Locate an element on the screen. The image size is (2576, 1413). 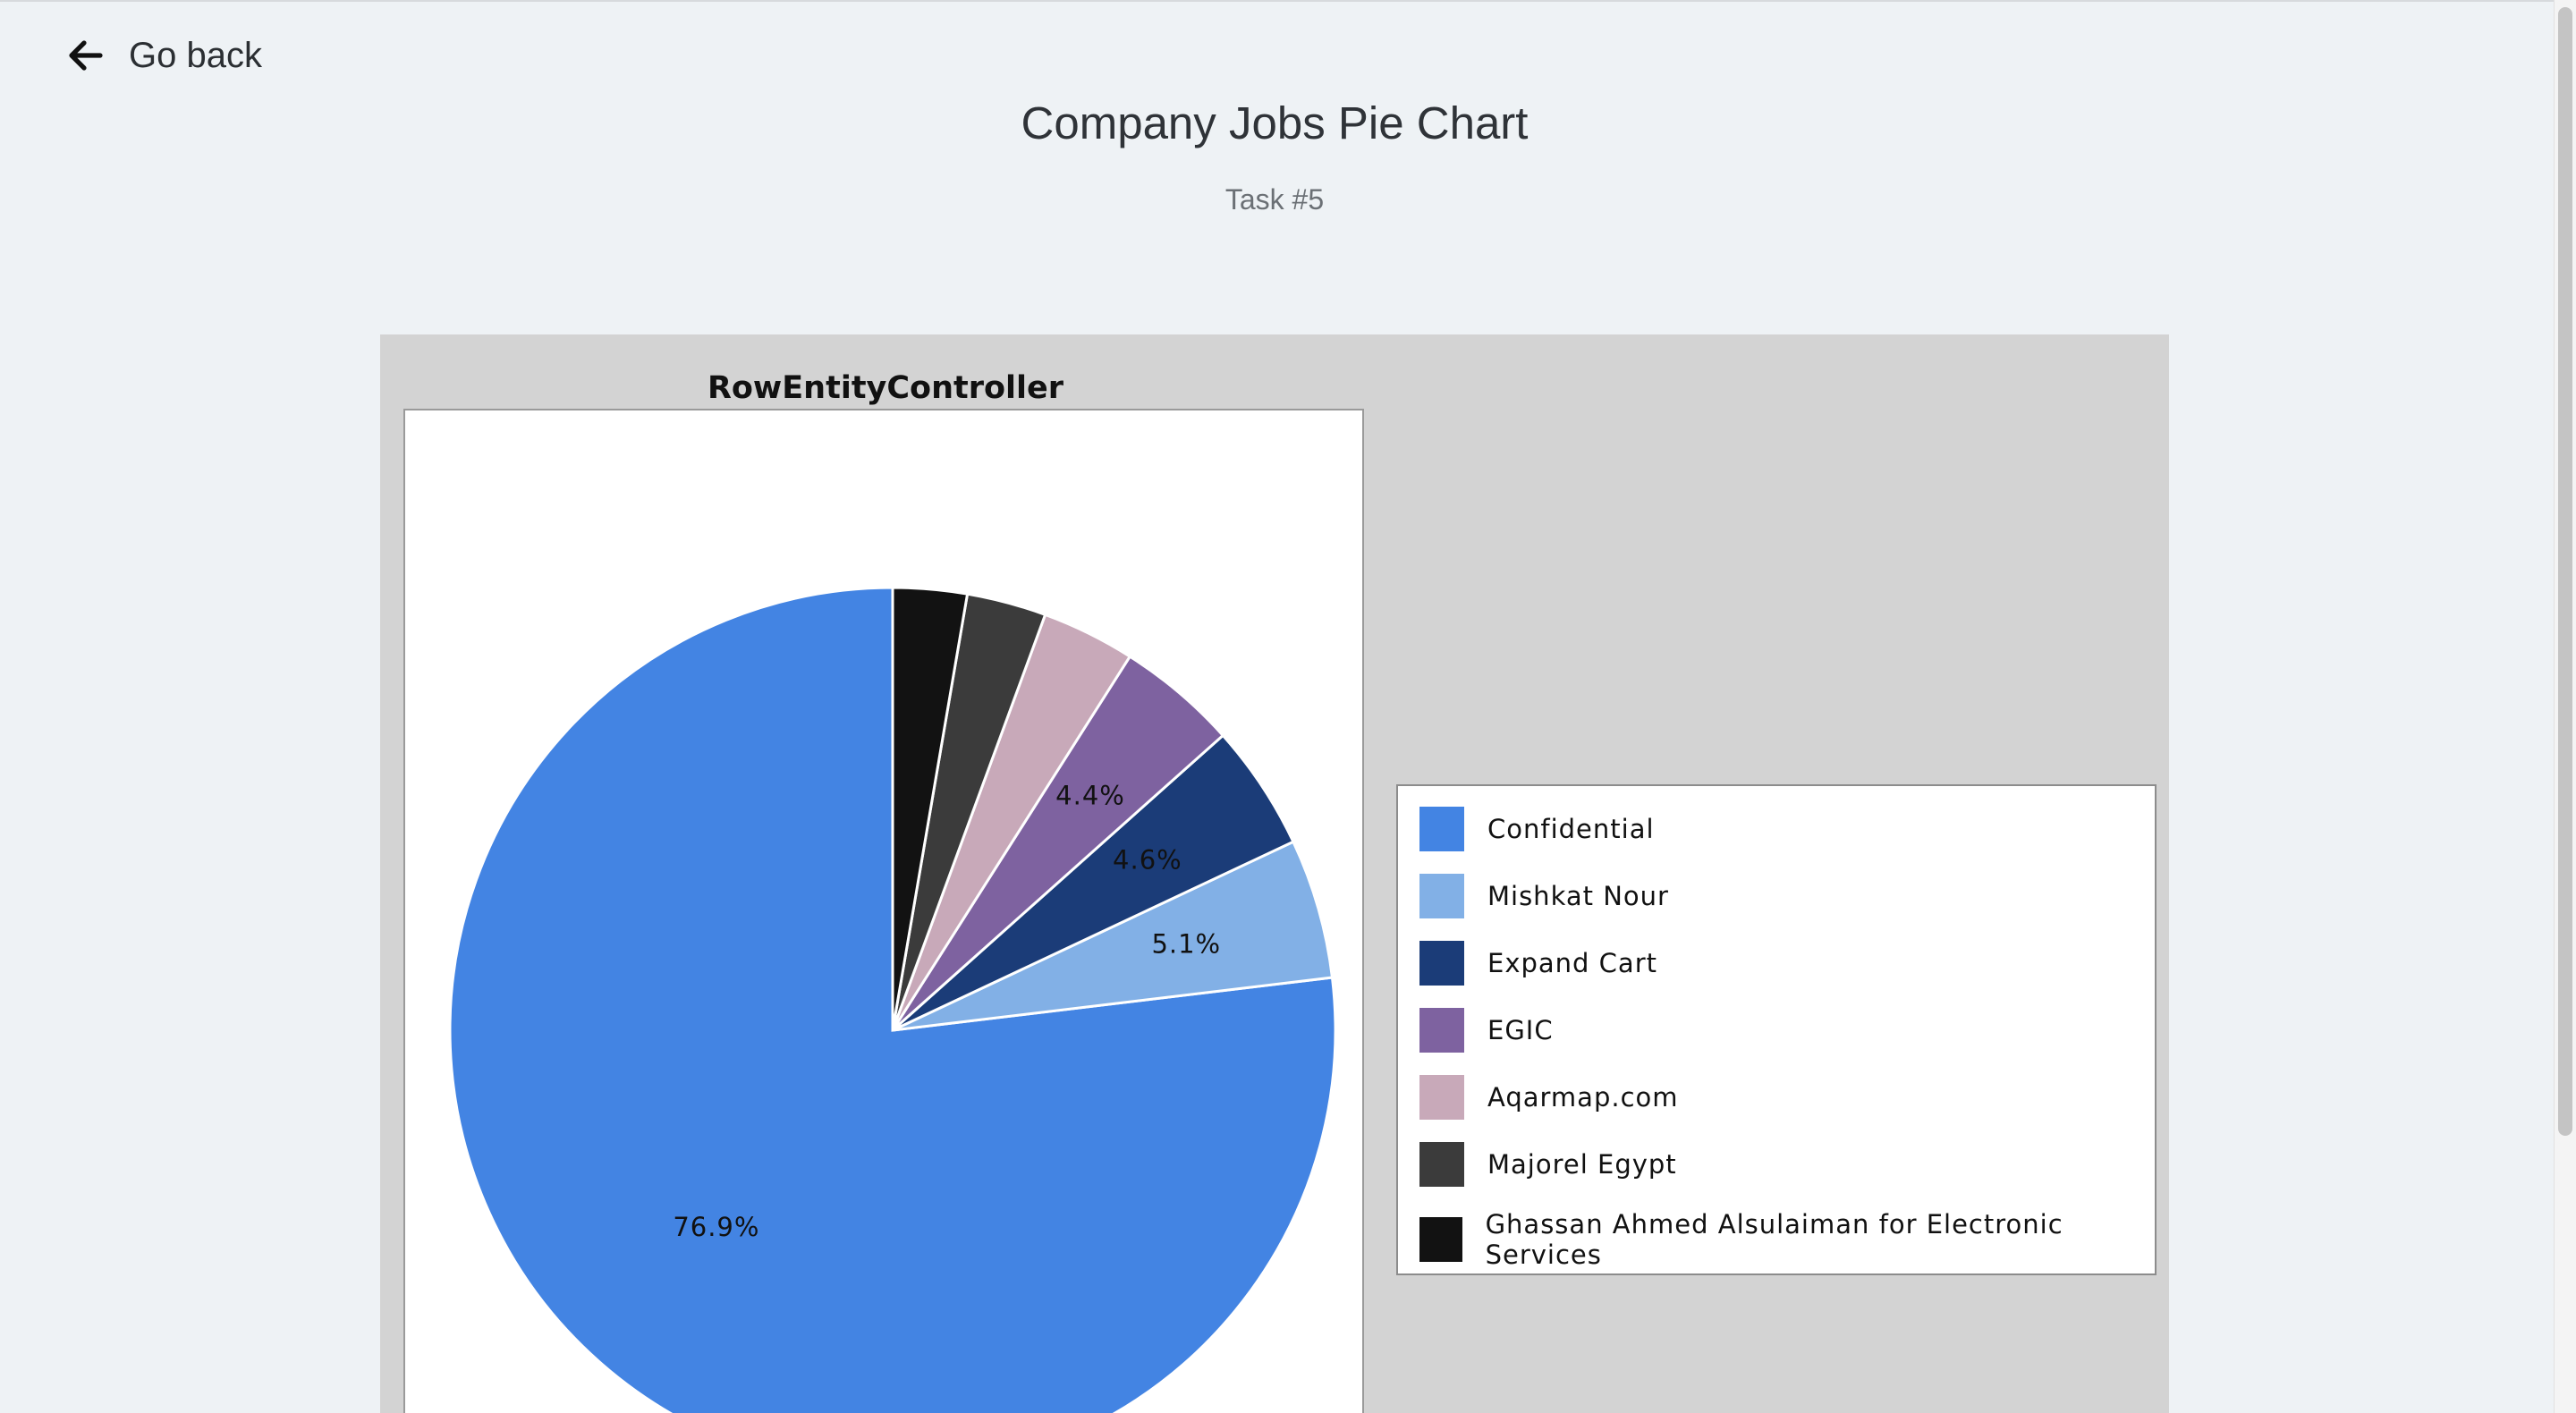
go-back-label: Go back is located at coordinates (195, 55).